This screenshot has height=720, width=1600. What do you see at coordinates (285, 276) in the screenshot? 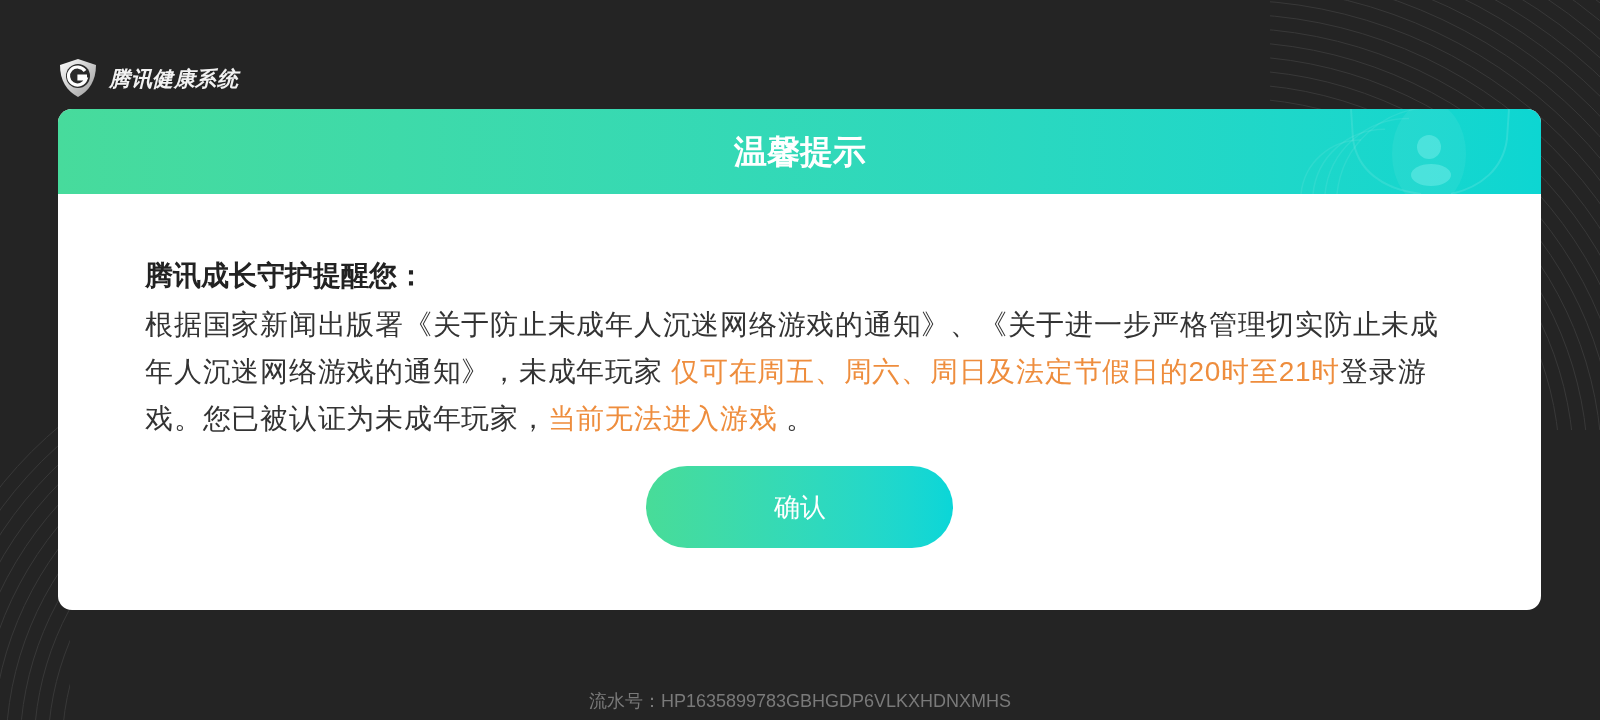
I see `greeting-text: 腾讯成长守护提醒您：` at bounding box center [285, 276].